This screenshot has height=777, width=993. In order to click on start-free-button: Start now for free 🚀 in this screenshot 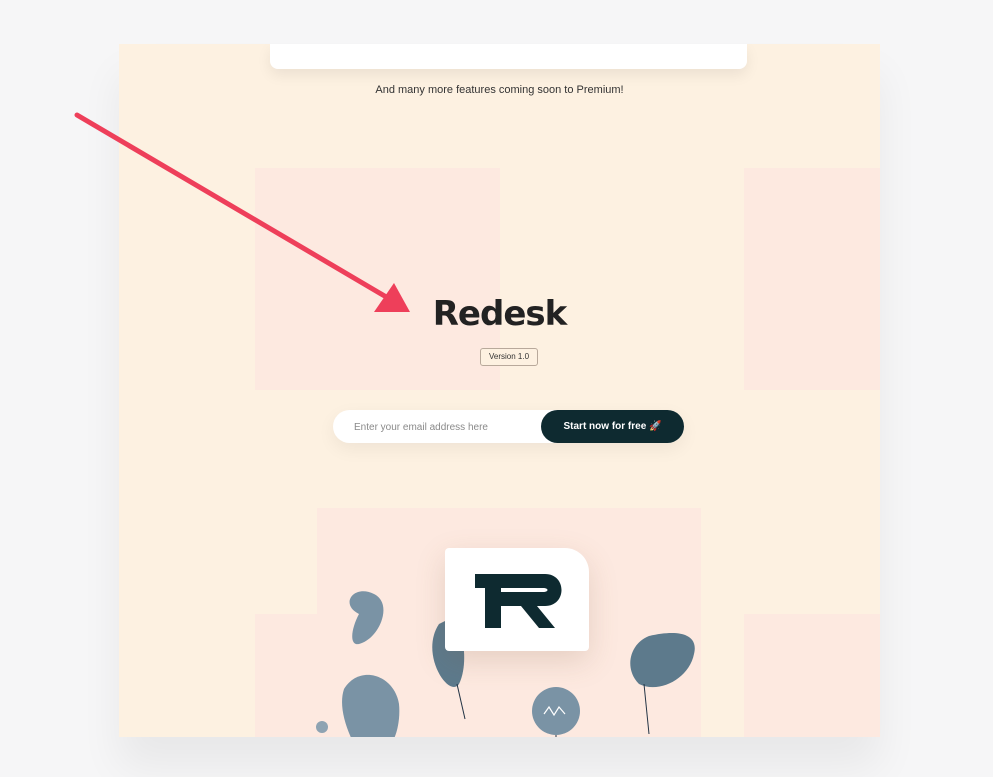, I will do `click(612, 426)`.